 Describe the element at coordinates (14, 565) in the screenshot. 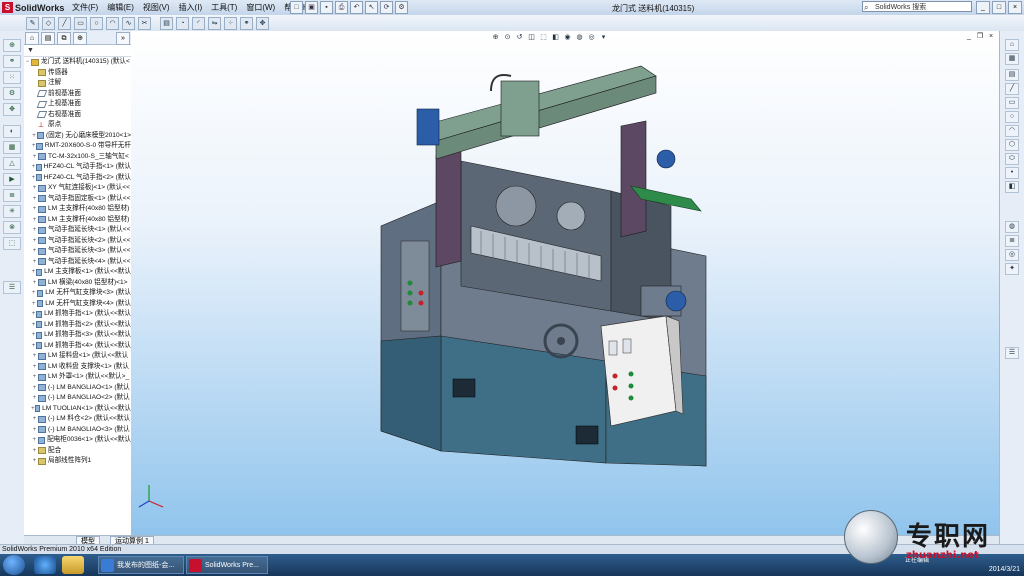

I see `start-button-icon` at that location.